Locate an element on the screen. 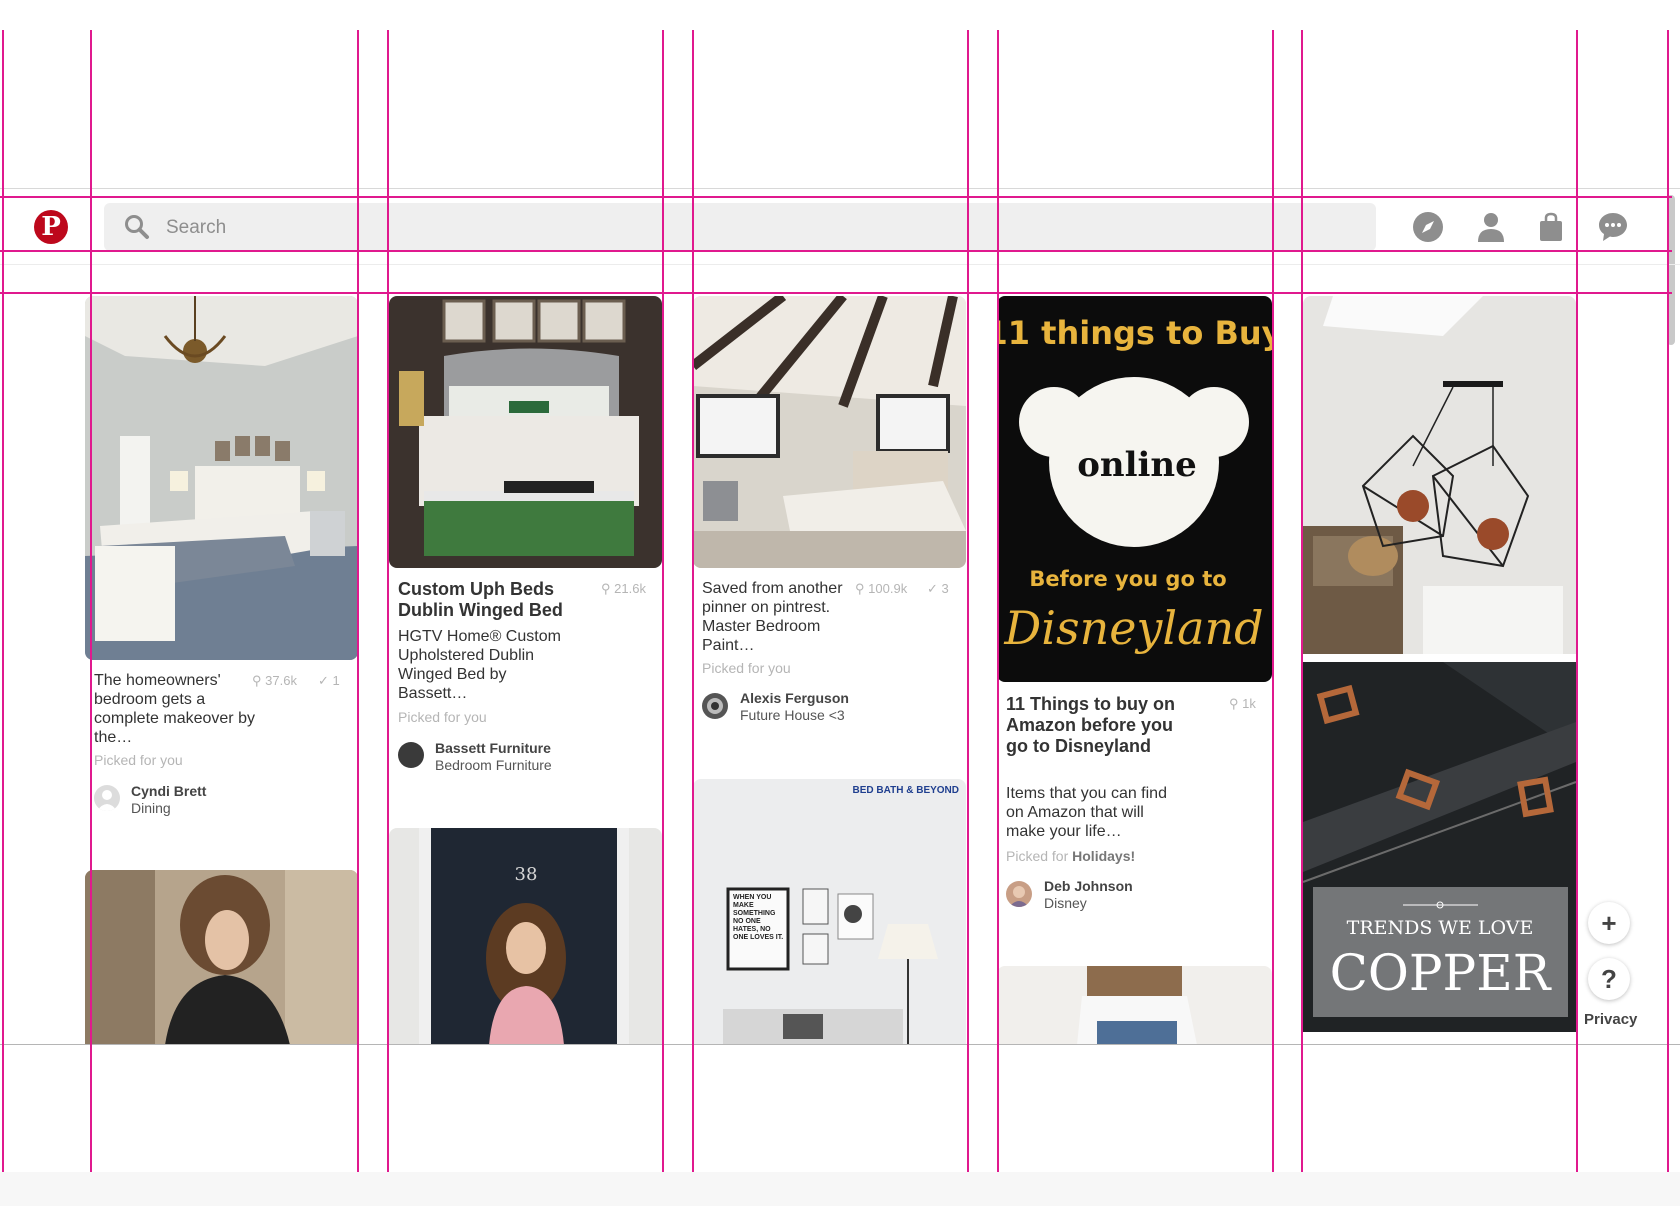 Image resolution: width=1680 pixels, height=1206 pixels. bbb-logo: BED BATH & BEYOND is located at coordinates (906, 790).